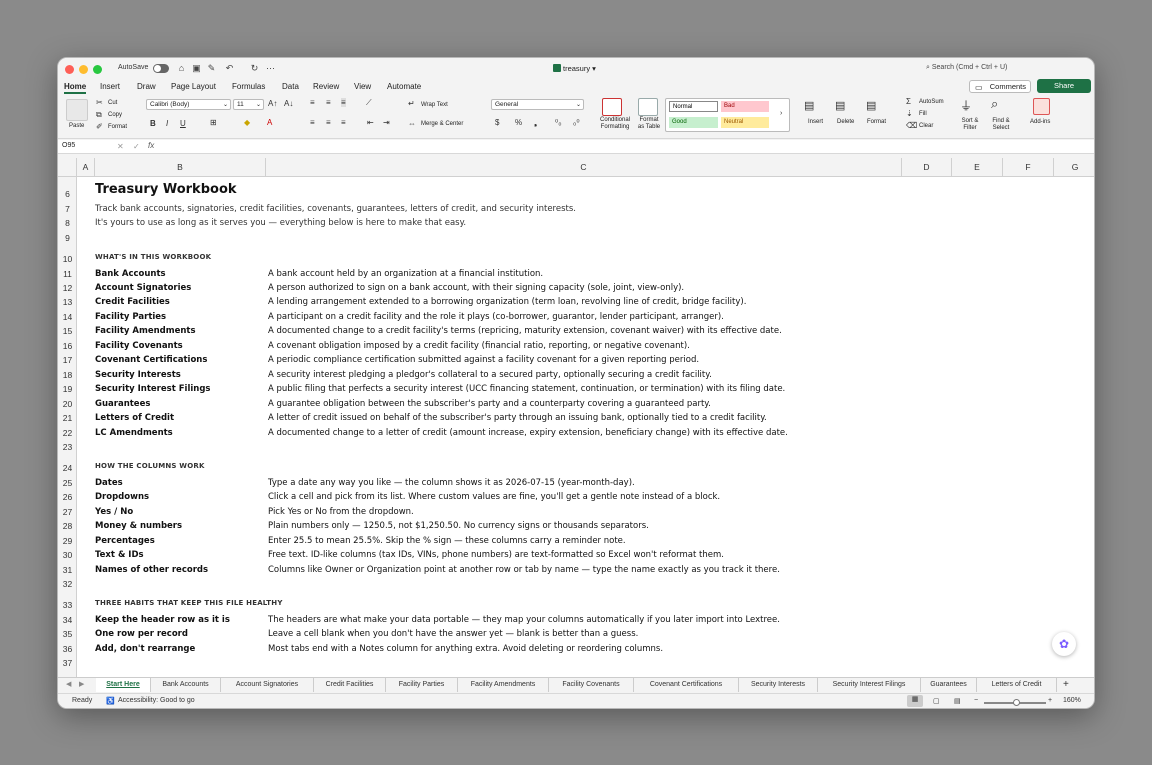 The image size is (1152, 765). Describe the element at coordinates (1074, 167) in the screenshot. I see `column-header-g: G` at that location.